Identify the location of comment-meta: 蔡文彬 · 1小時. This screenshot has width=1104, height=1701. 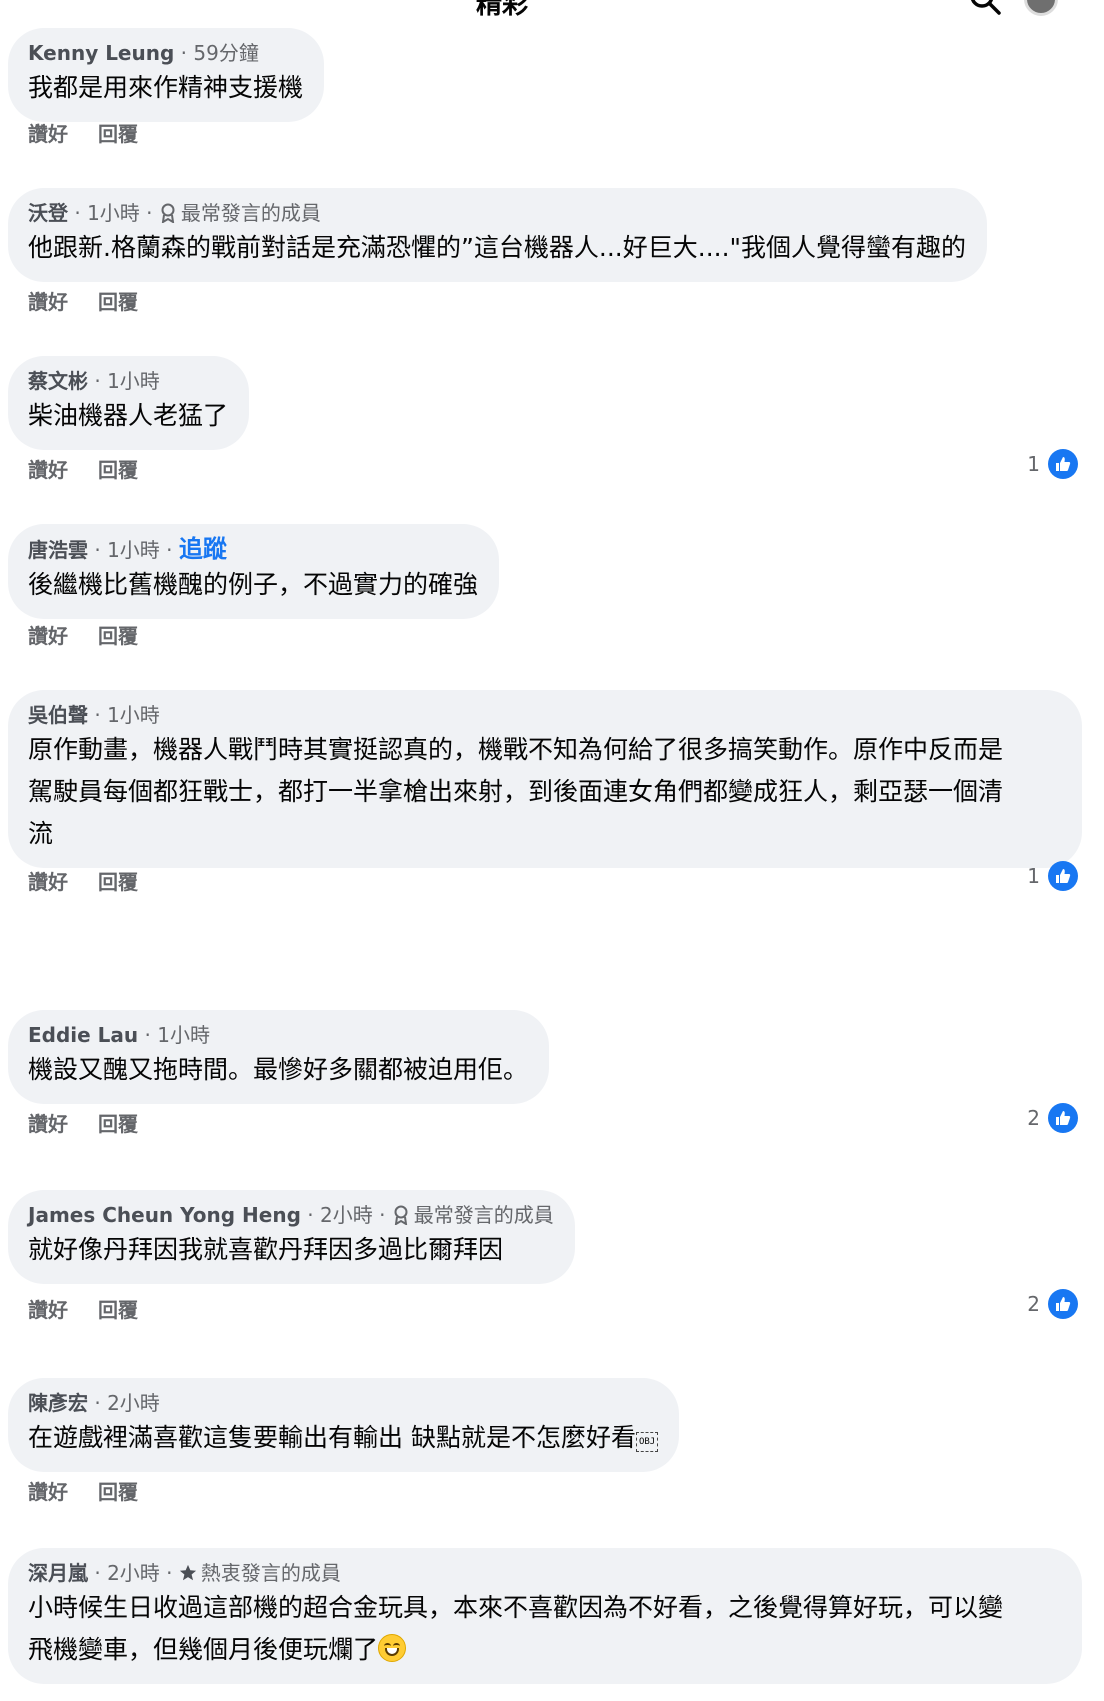
(94, 381).